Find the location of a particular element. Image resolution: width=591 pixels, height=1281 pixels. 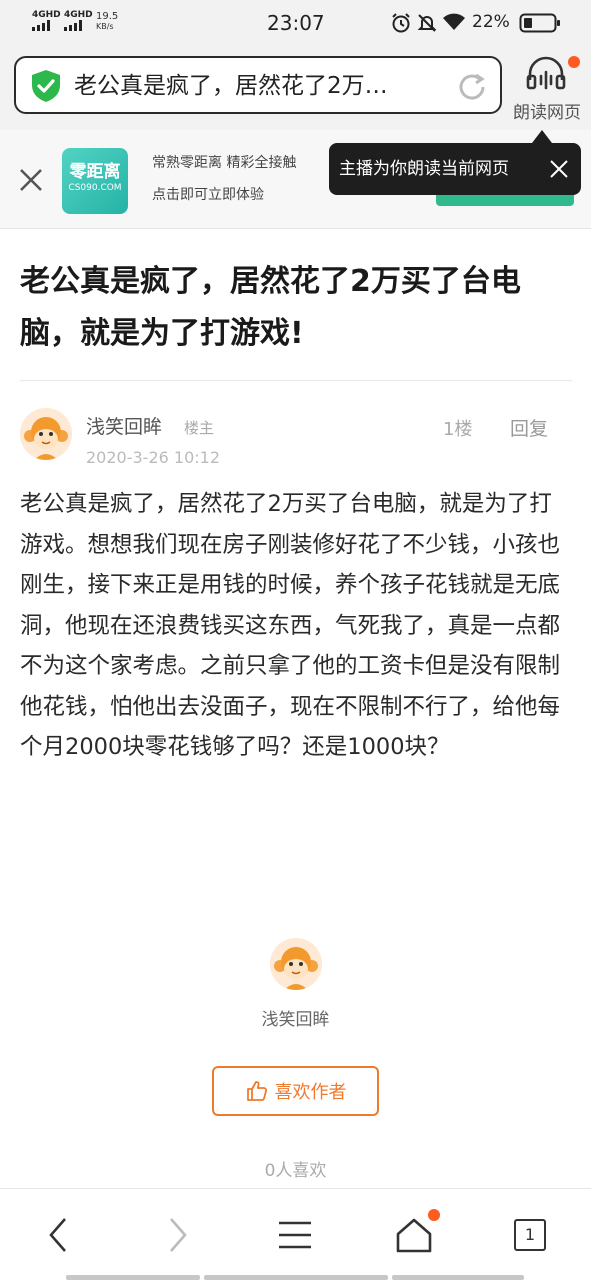

banner-line2: 点击即可立即体验 is located at coordinates (208, 195).